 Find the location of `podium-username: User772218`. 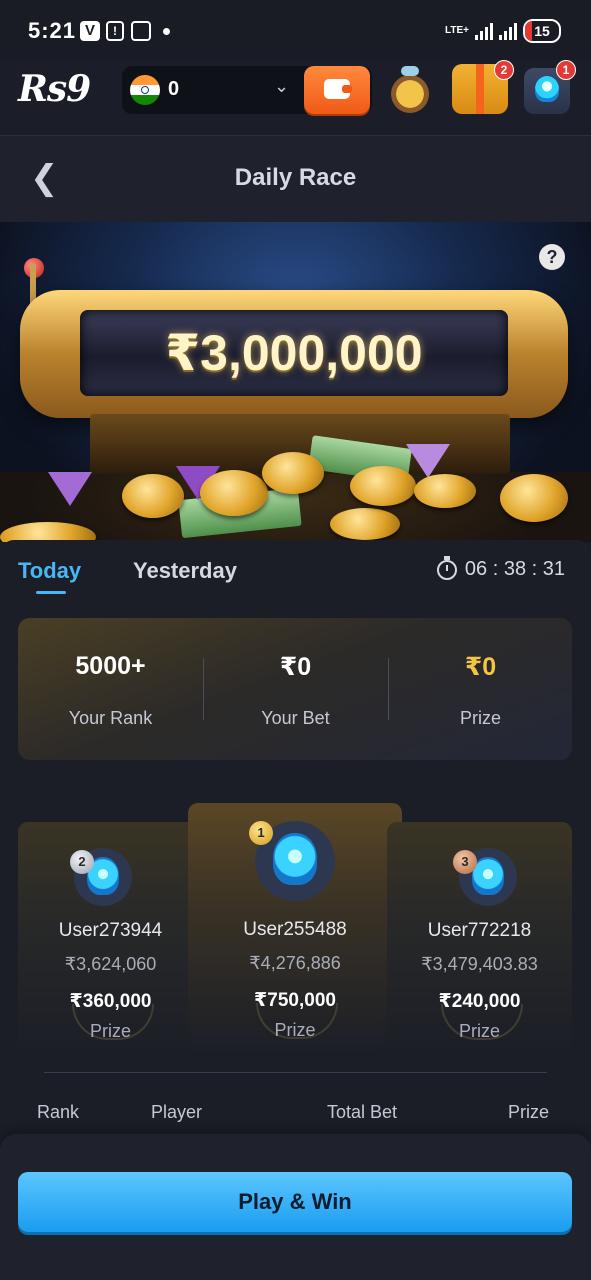

podium-username: User772218 is located at coordinates (479, 930).